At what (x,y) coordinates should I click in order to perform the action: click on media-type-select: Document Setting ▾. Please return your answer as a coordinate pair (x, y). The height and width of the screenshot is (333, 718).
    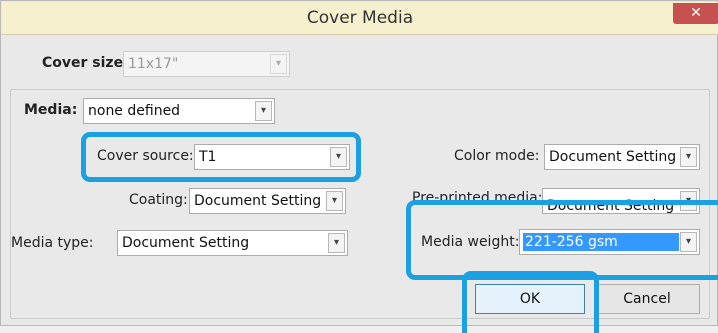
    Looking at the image, I should click on (232, 243).